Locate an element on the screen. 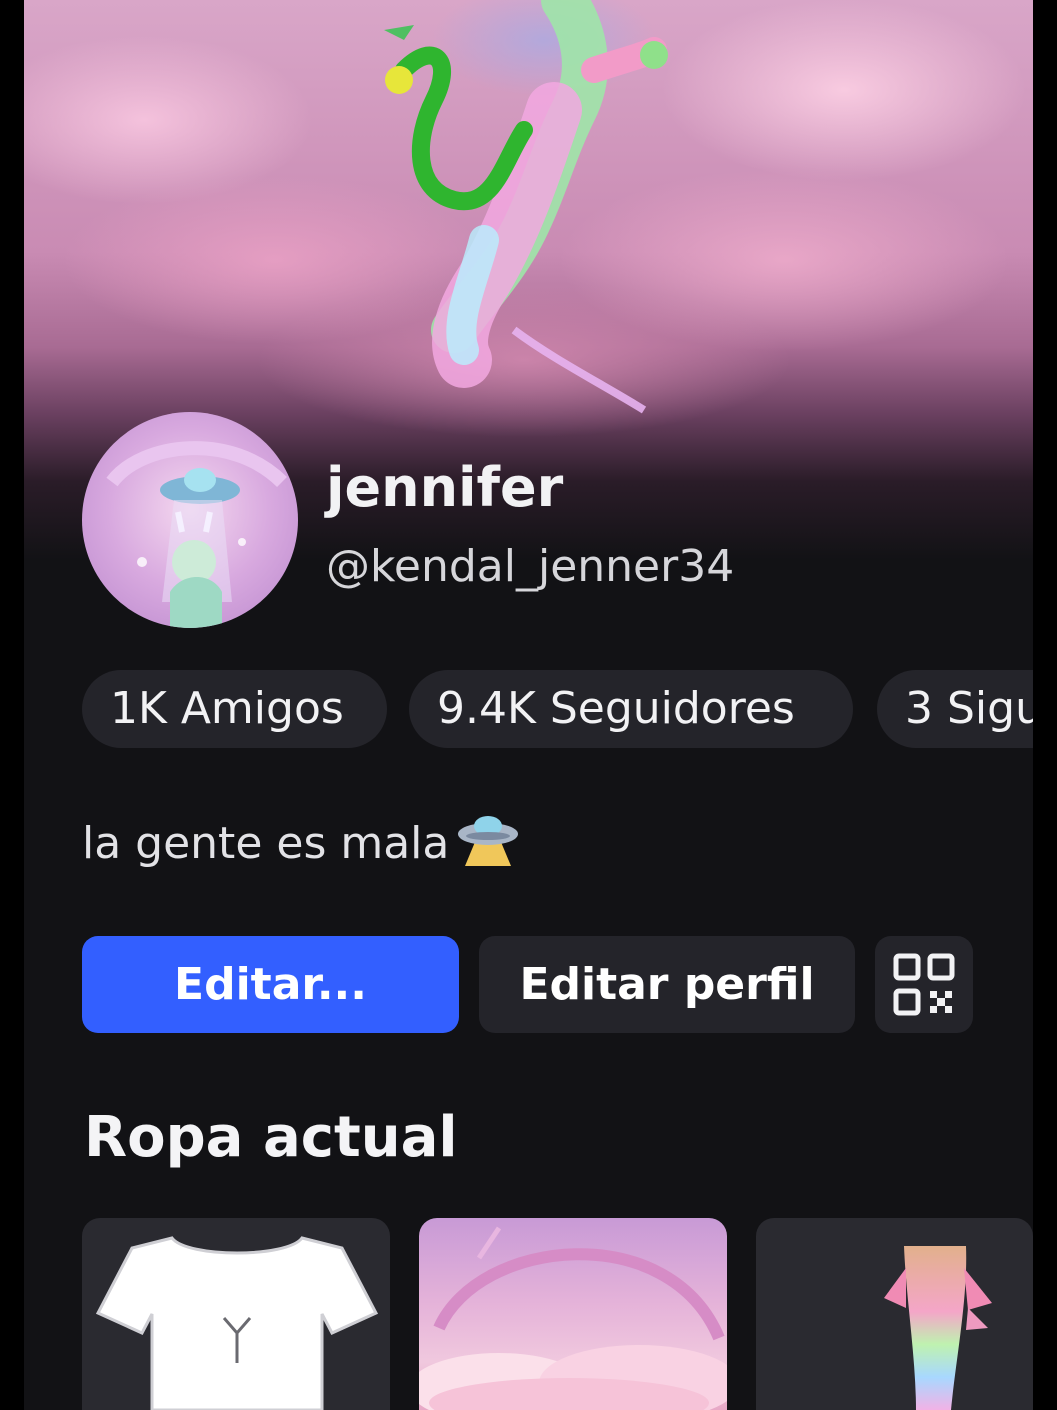 This screenshot has width=1057, height=1410. tshirt-icon is located at coordinates (237, 1323).